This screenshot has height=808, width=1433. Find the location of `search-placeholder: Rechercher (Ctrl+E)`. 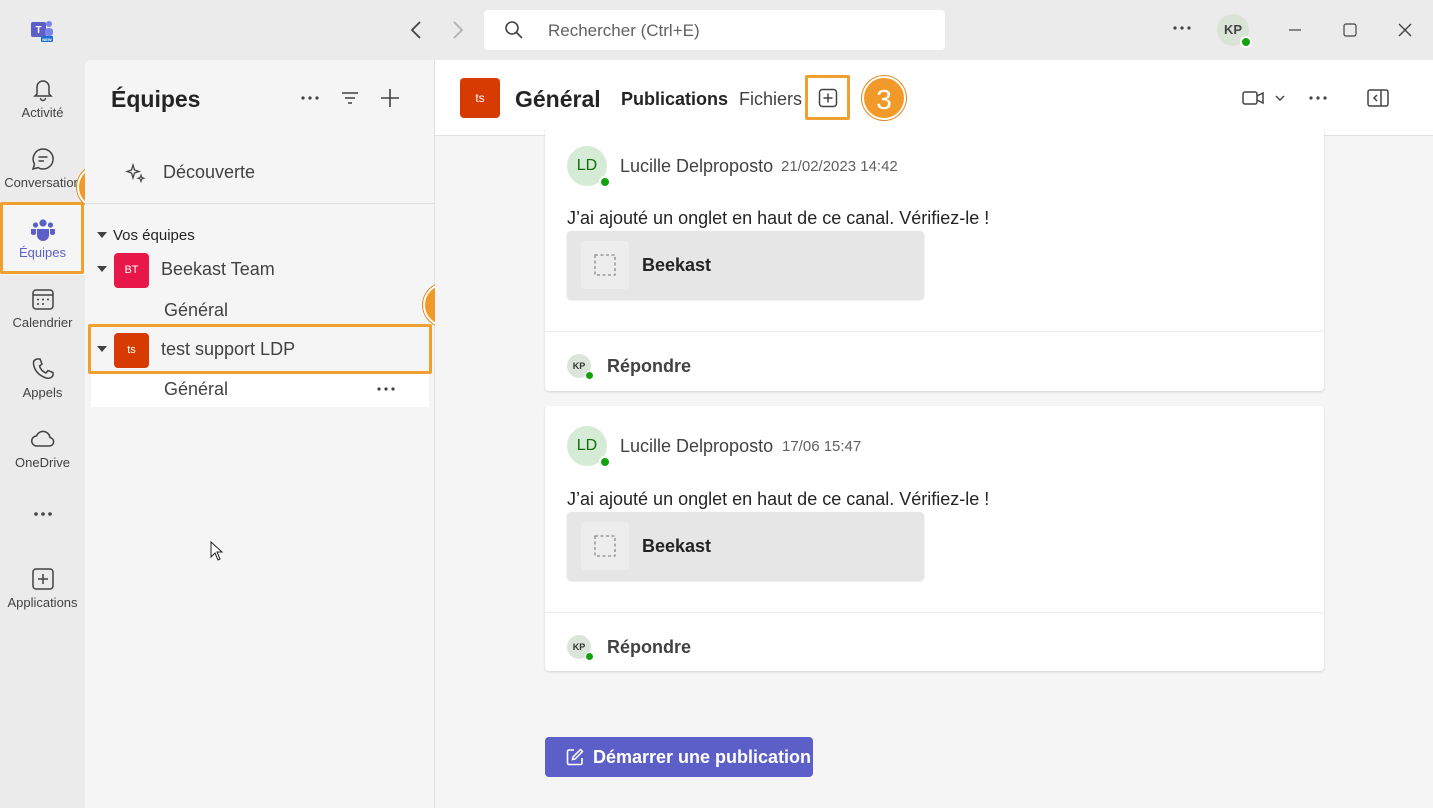

search-placeholder: Rechercher (Ctrl+E) is located at coordinates (624, 30).